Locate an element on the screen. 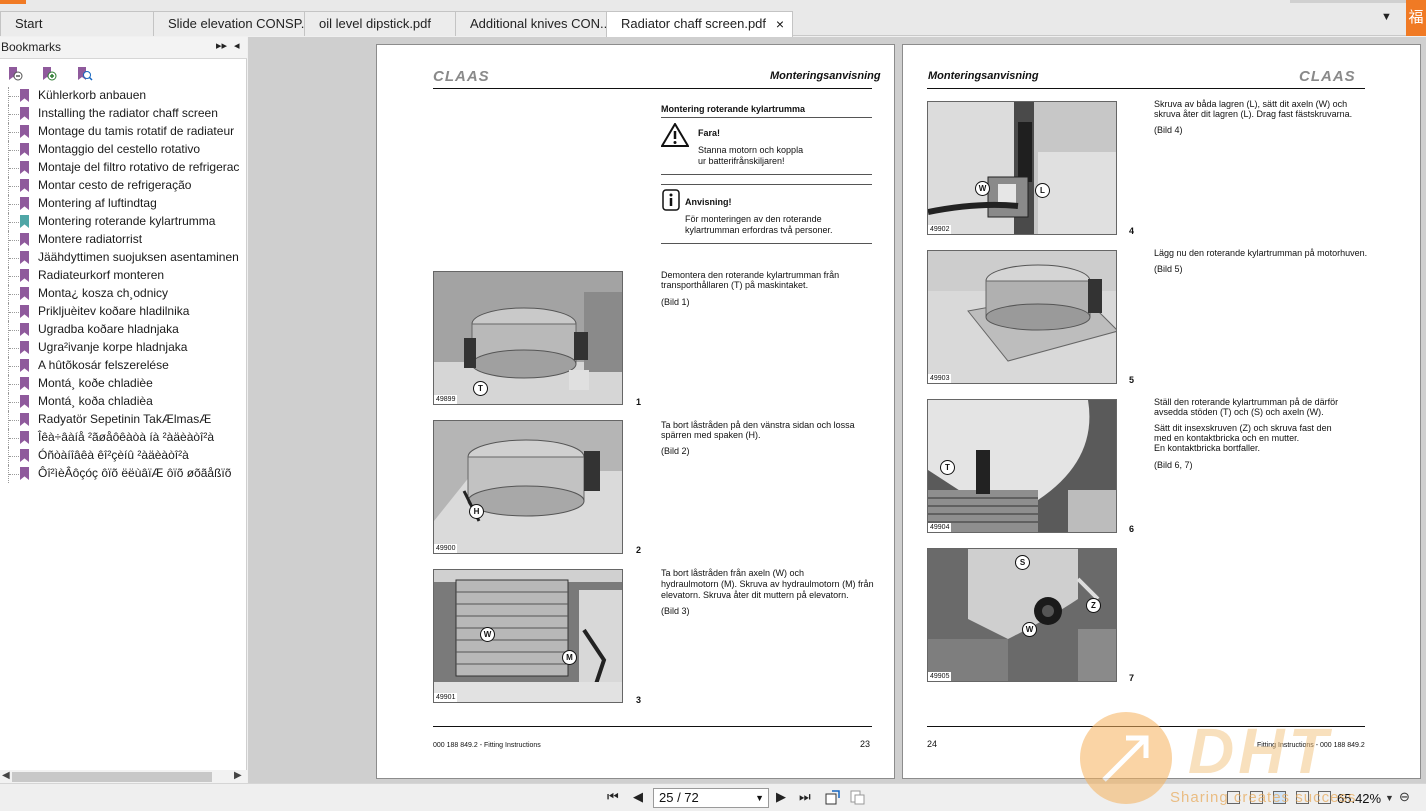  figure-photo: 49901 is located at coordinates (528, 636).